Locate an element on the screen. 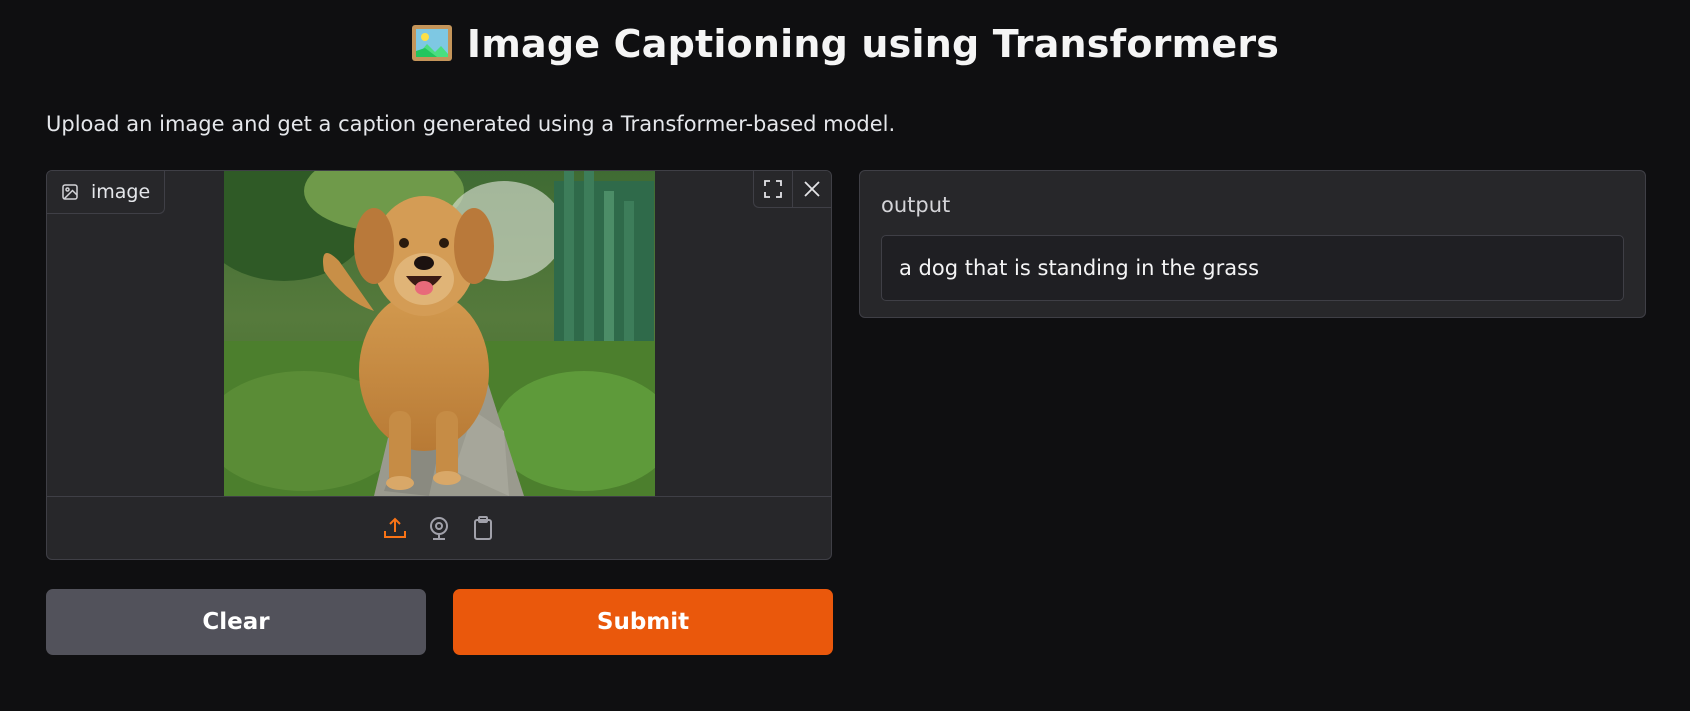 This screenshot has width=1690, height=711. webcam-source-button is located at coordinates (439, 528).